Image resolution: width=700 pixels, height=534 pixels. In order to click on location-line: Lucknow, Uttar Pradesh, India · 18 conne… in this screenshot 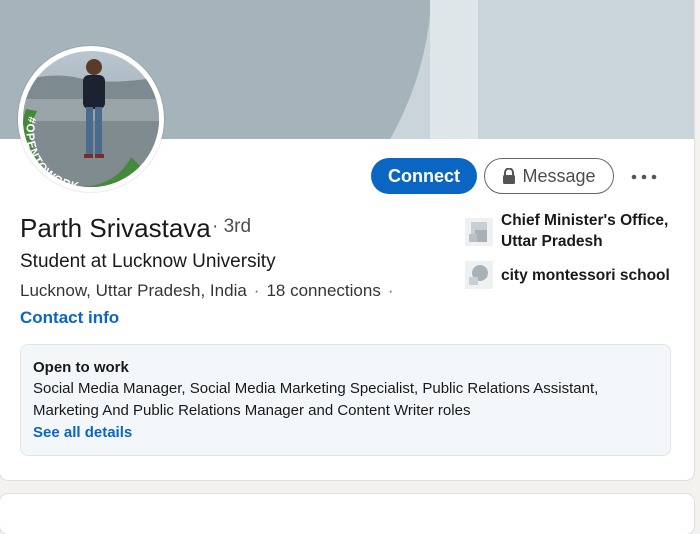, I will do `click(210, 291)`.